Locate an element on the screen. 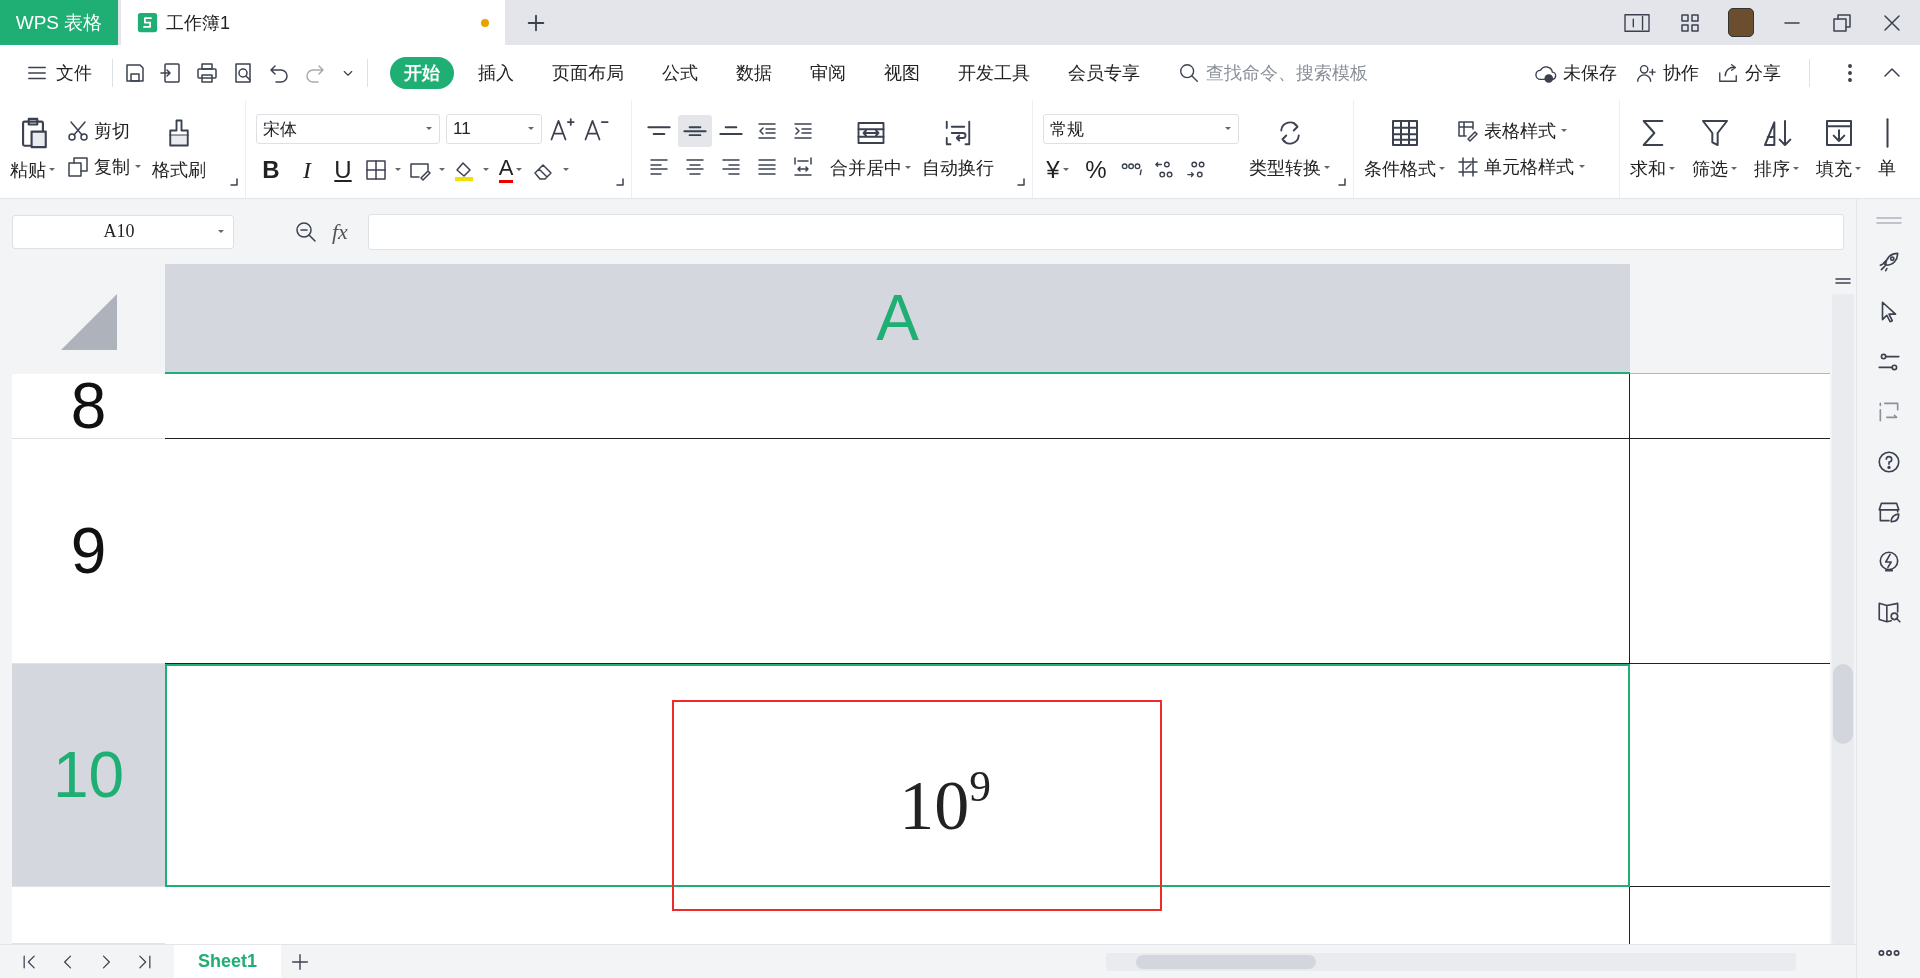 The image size is (1920, 978). scissors-icon is located at coordinates (78, 131).